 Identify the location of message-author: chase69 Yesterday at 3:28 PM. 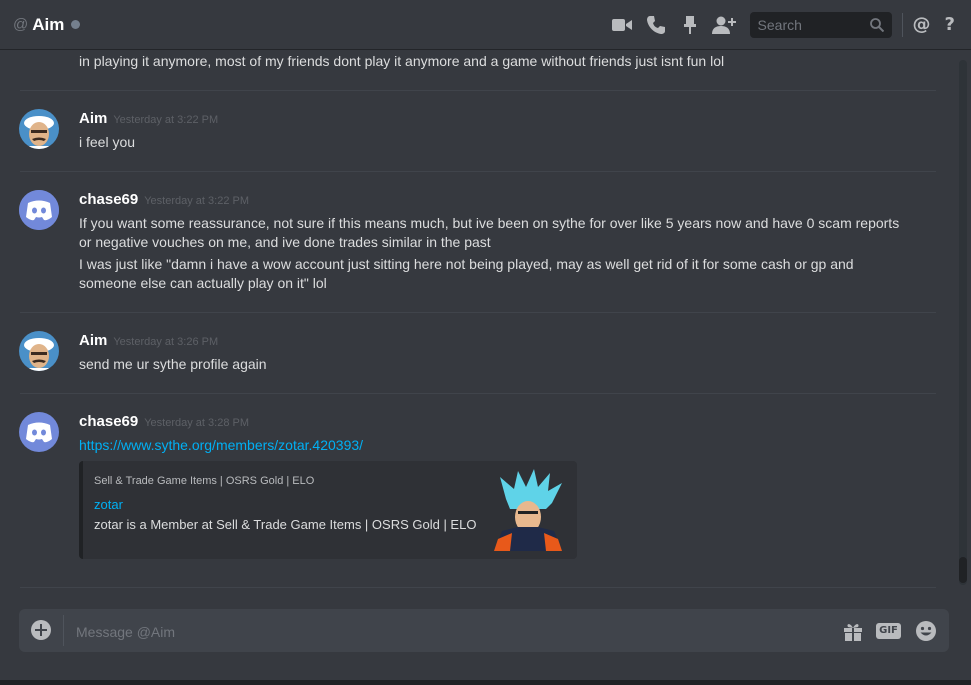
(164, 421).